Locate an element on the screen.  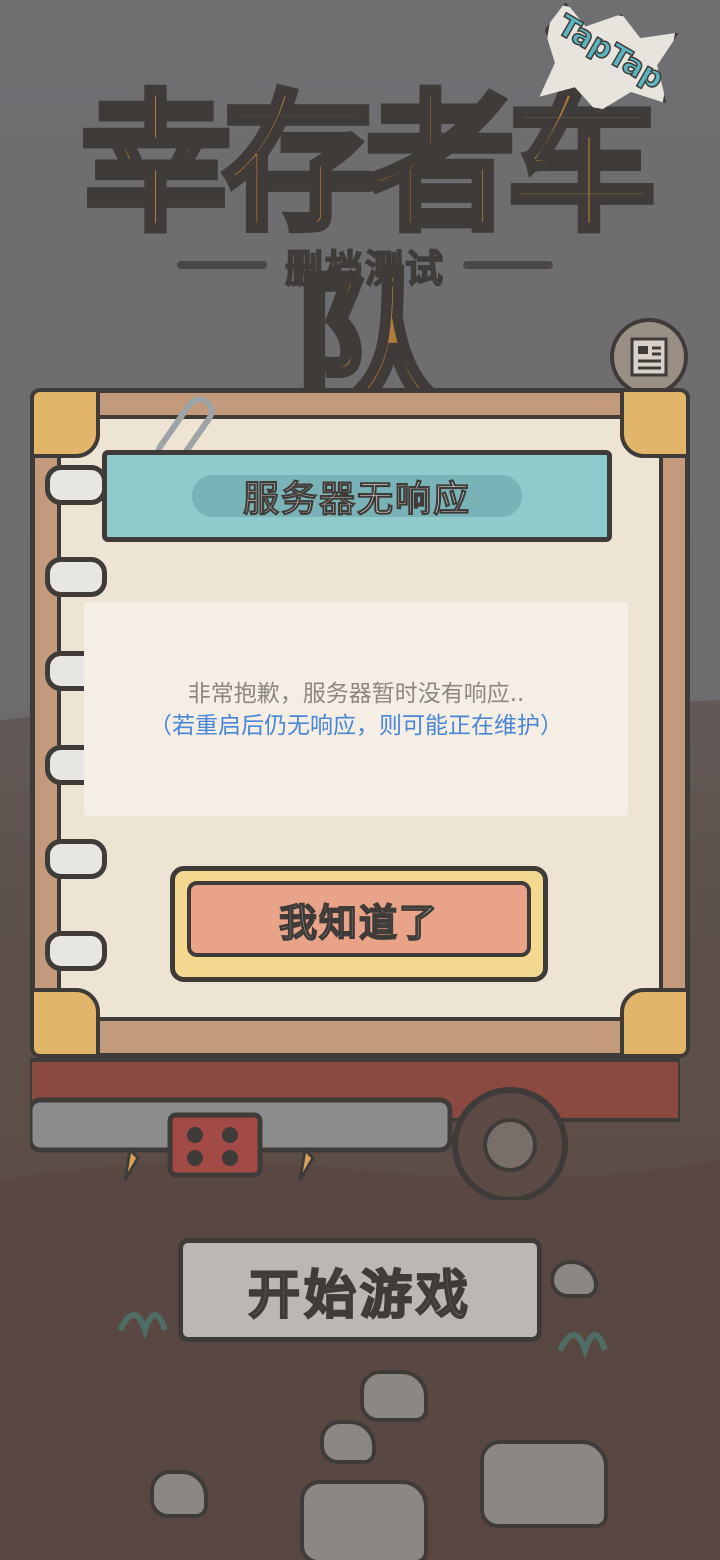
confirm-button-label: 我知道了 is located at coordinates (358, 923).